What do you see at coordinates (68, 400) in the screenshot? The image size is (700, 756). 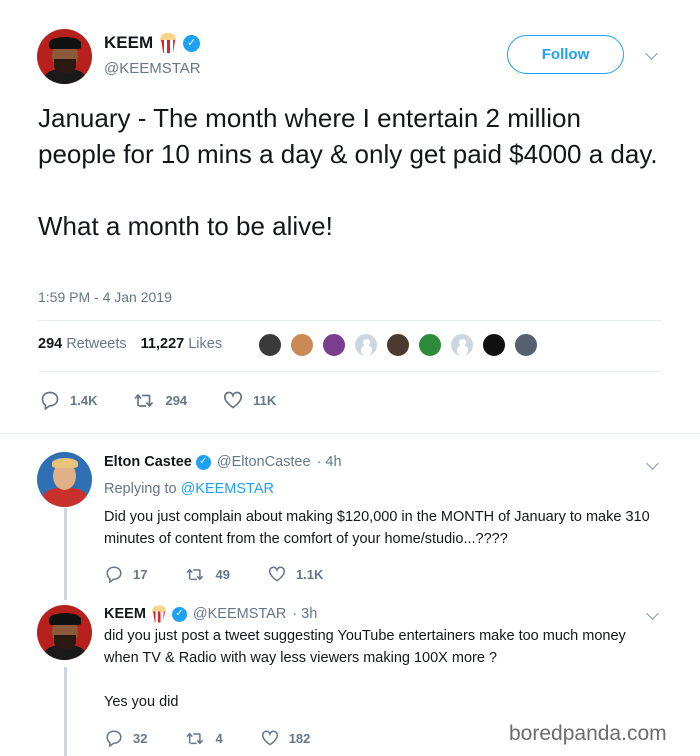 I see `reply-button: 1.4K` at bounding box center [68, 400].